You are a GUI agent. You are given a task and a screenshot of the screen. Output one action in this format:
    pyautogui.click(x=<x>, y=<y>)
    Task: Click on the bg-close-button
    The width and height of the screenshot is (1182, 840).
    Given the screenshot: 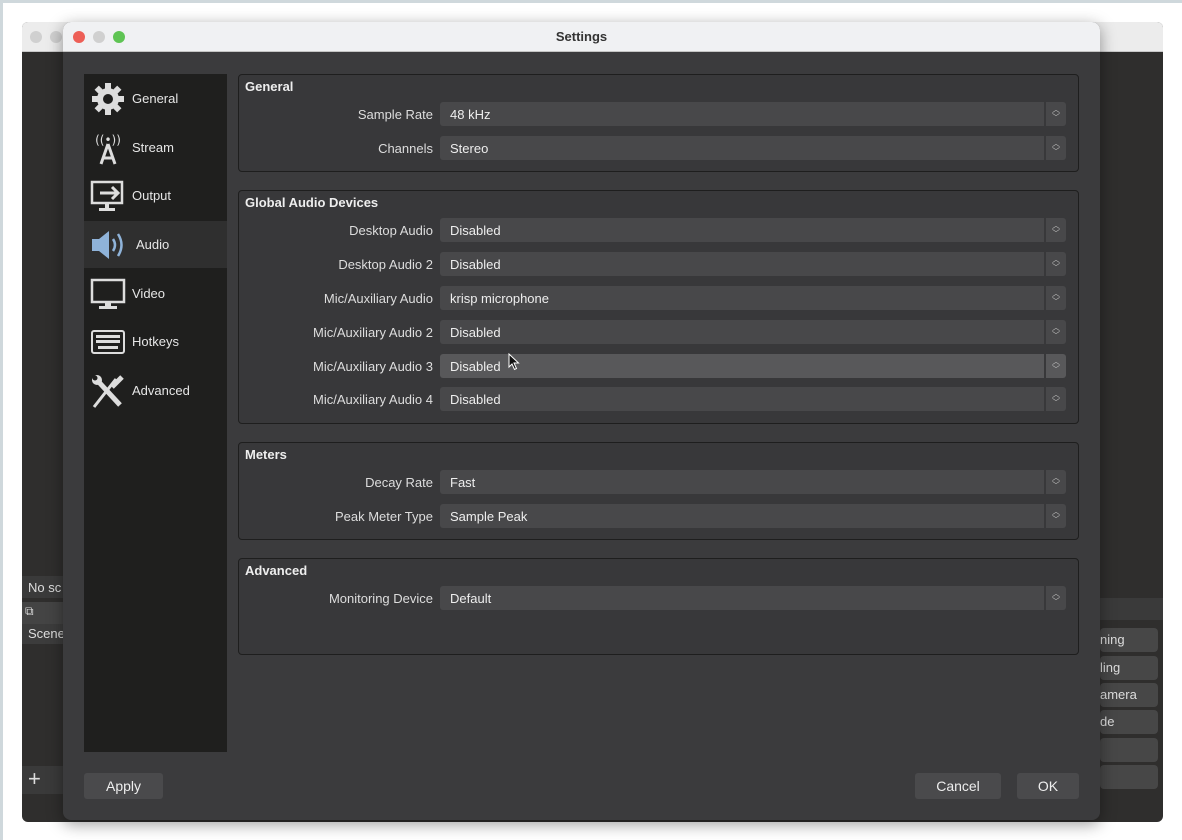 What is the action you would take?
    pyautogui.click(x=36, y=37)
    